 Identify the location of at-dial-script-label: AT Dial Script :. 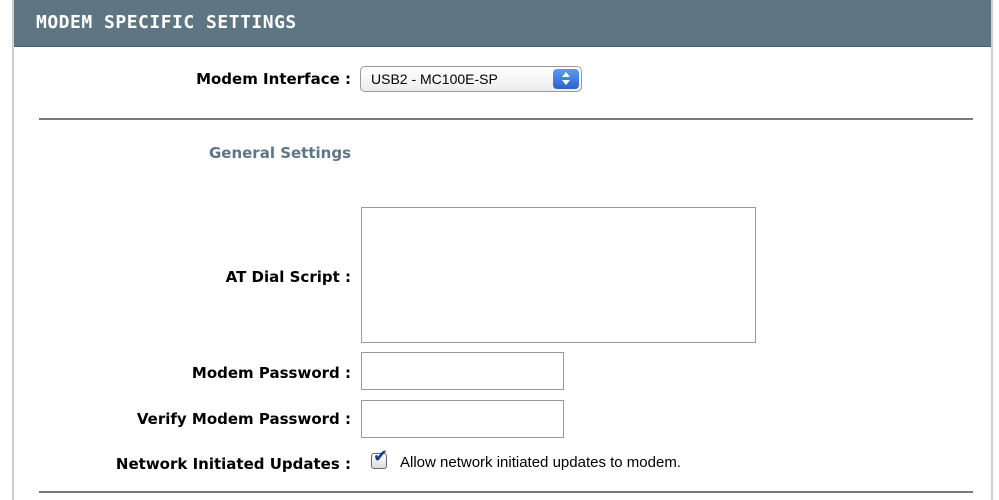
(288, 277).